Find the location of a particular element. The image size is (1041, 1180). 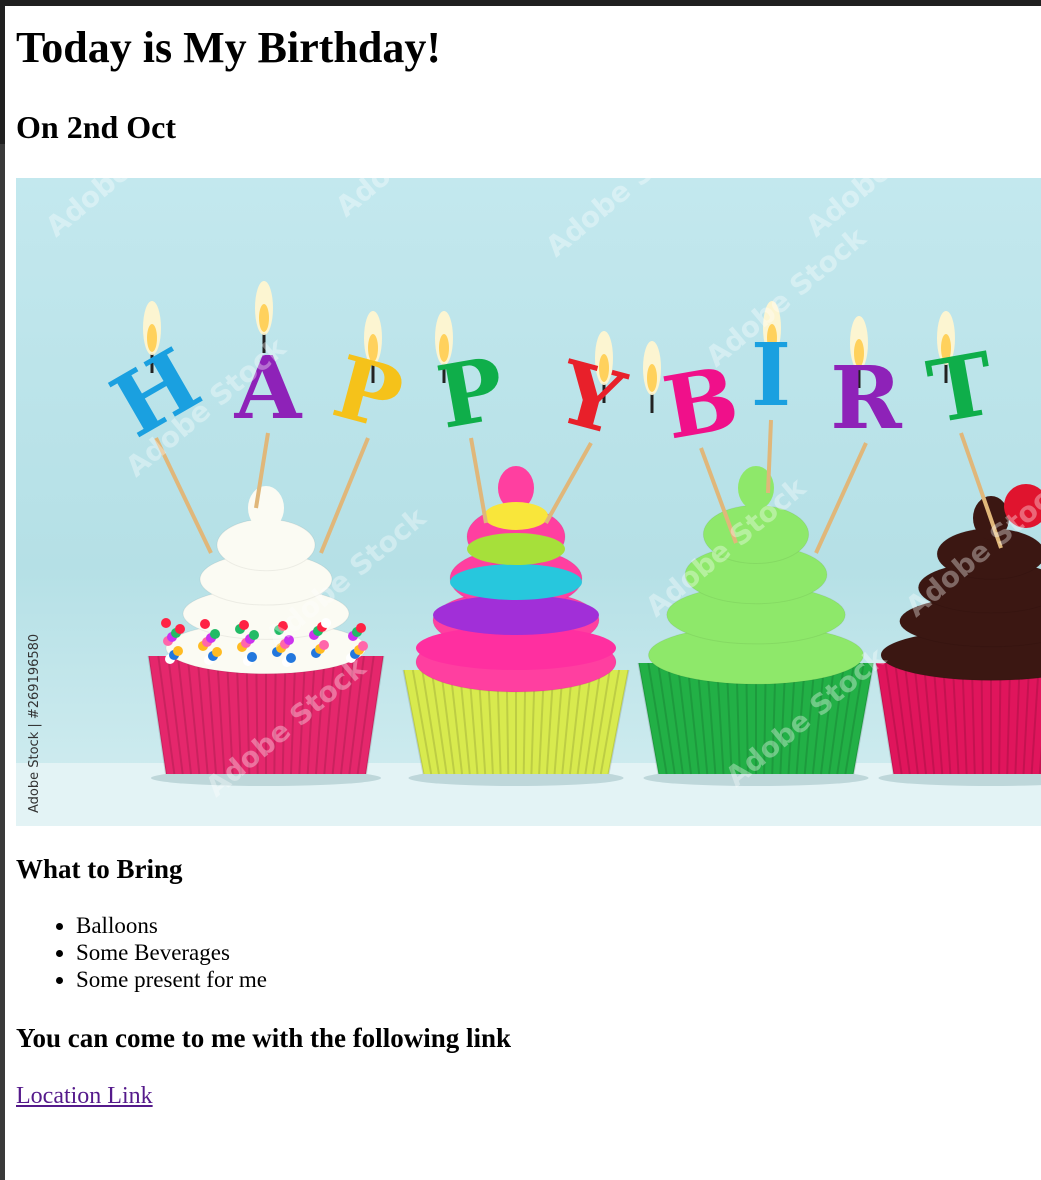

list-item: Balloons is located at coordinates (141, 925).